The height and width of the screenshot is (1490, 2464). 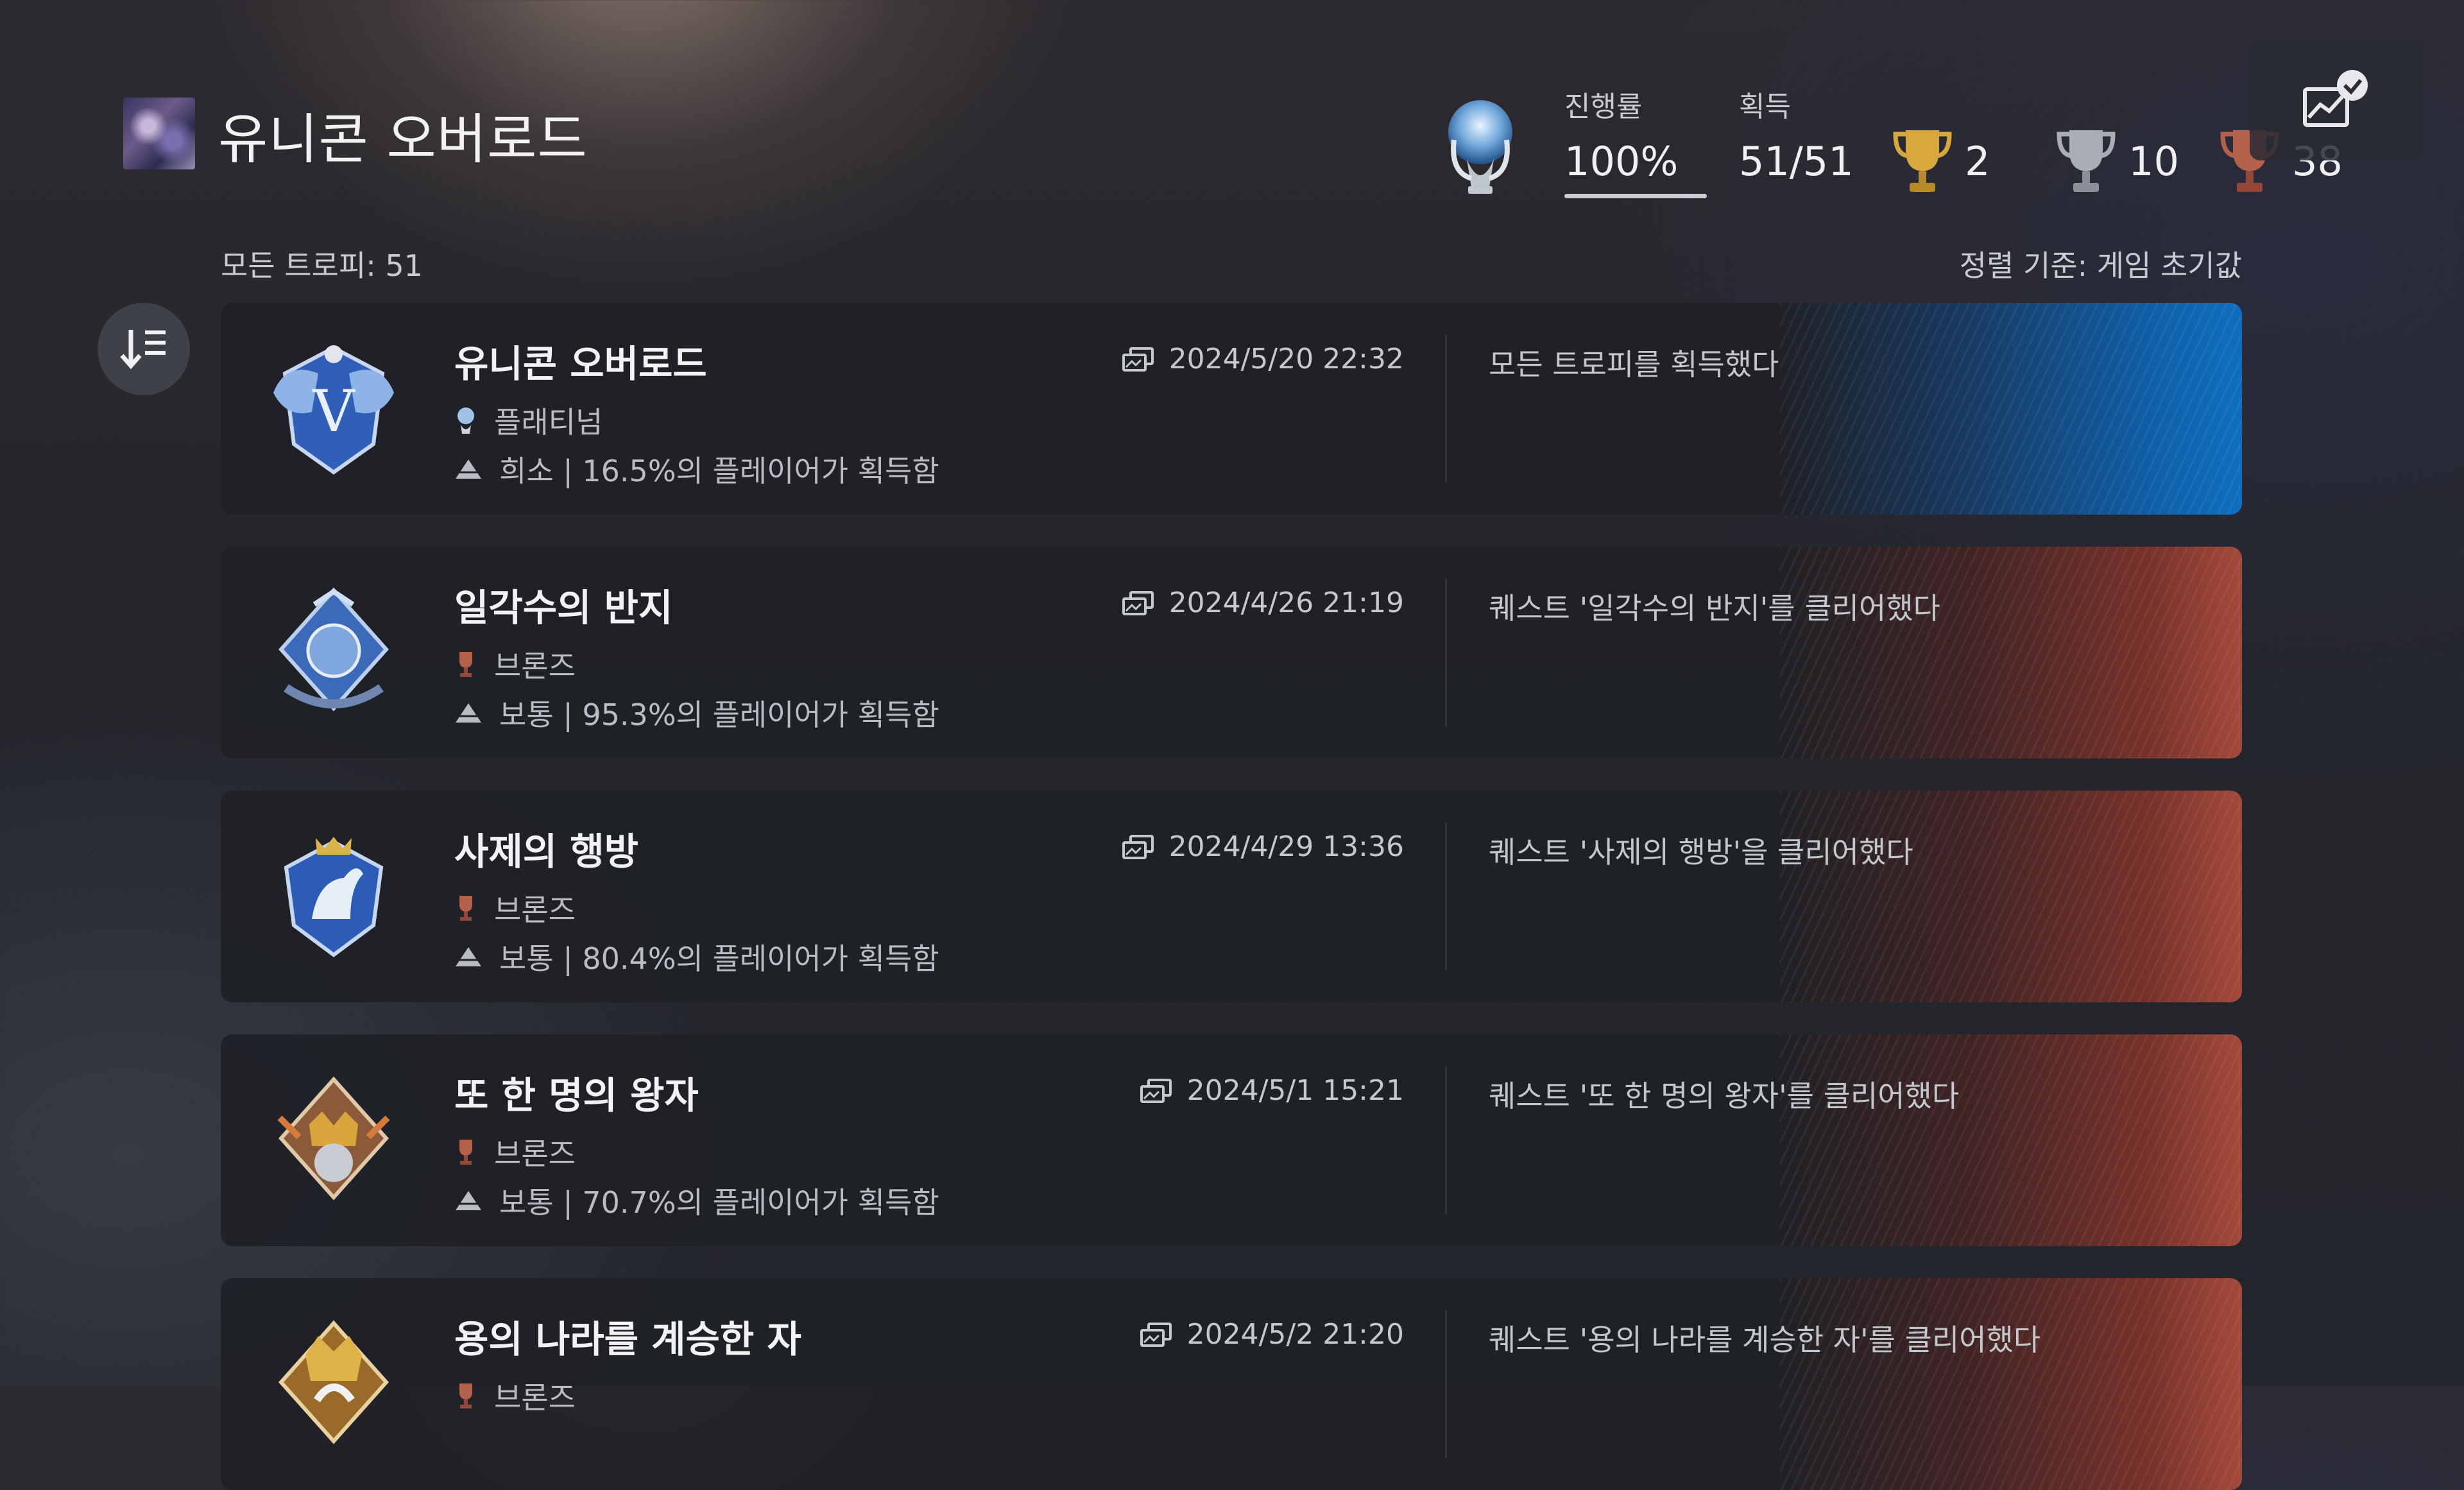 I want to click on trophy-rarity: 희소 | 16.5%의 플레이어가 획득함, so click(x=719, y=471).